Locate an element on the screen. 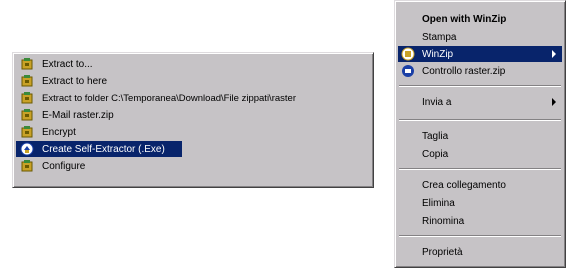 This screenshot has height=268, width=568. menu-item-email: E-Mail raster.zip is located at coordinates (193, 115).